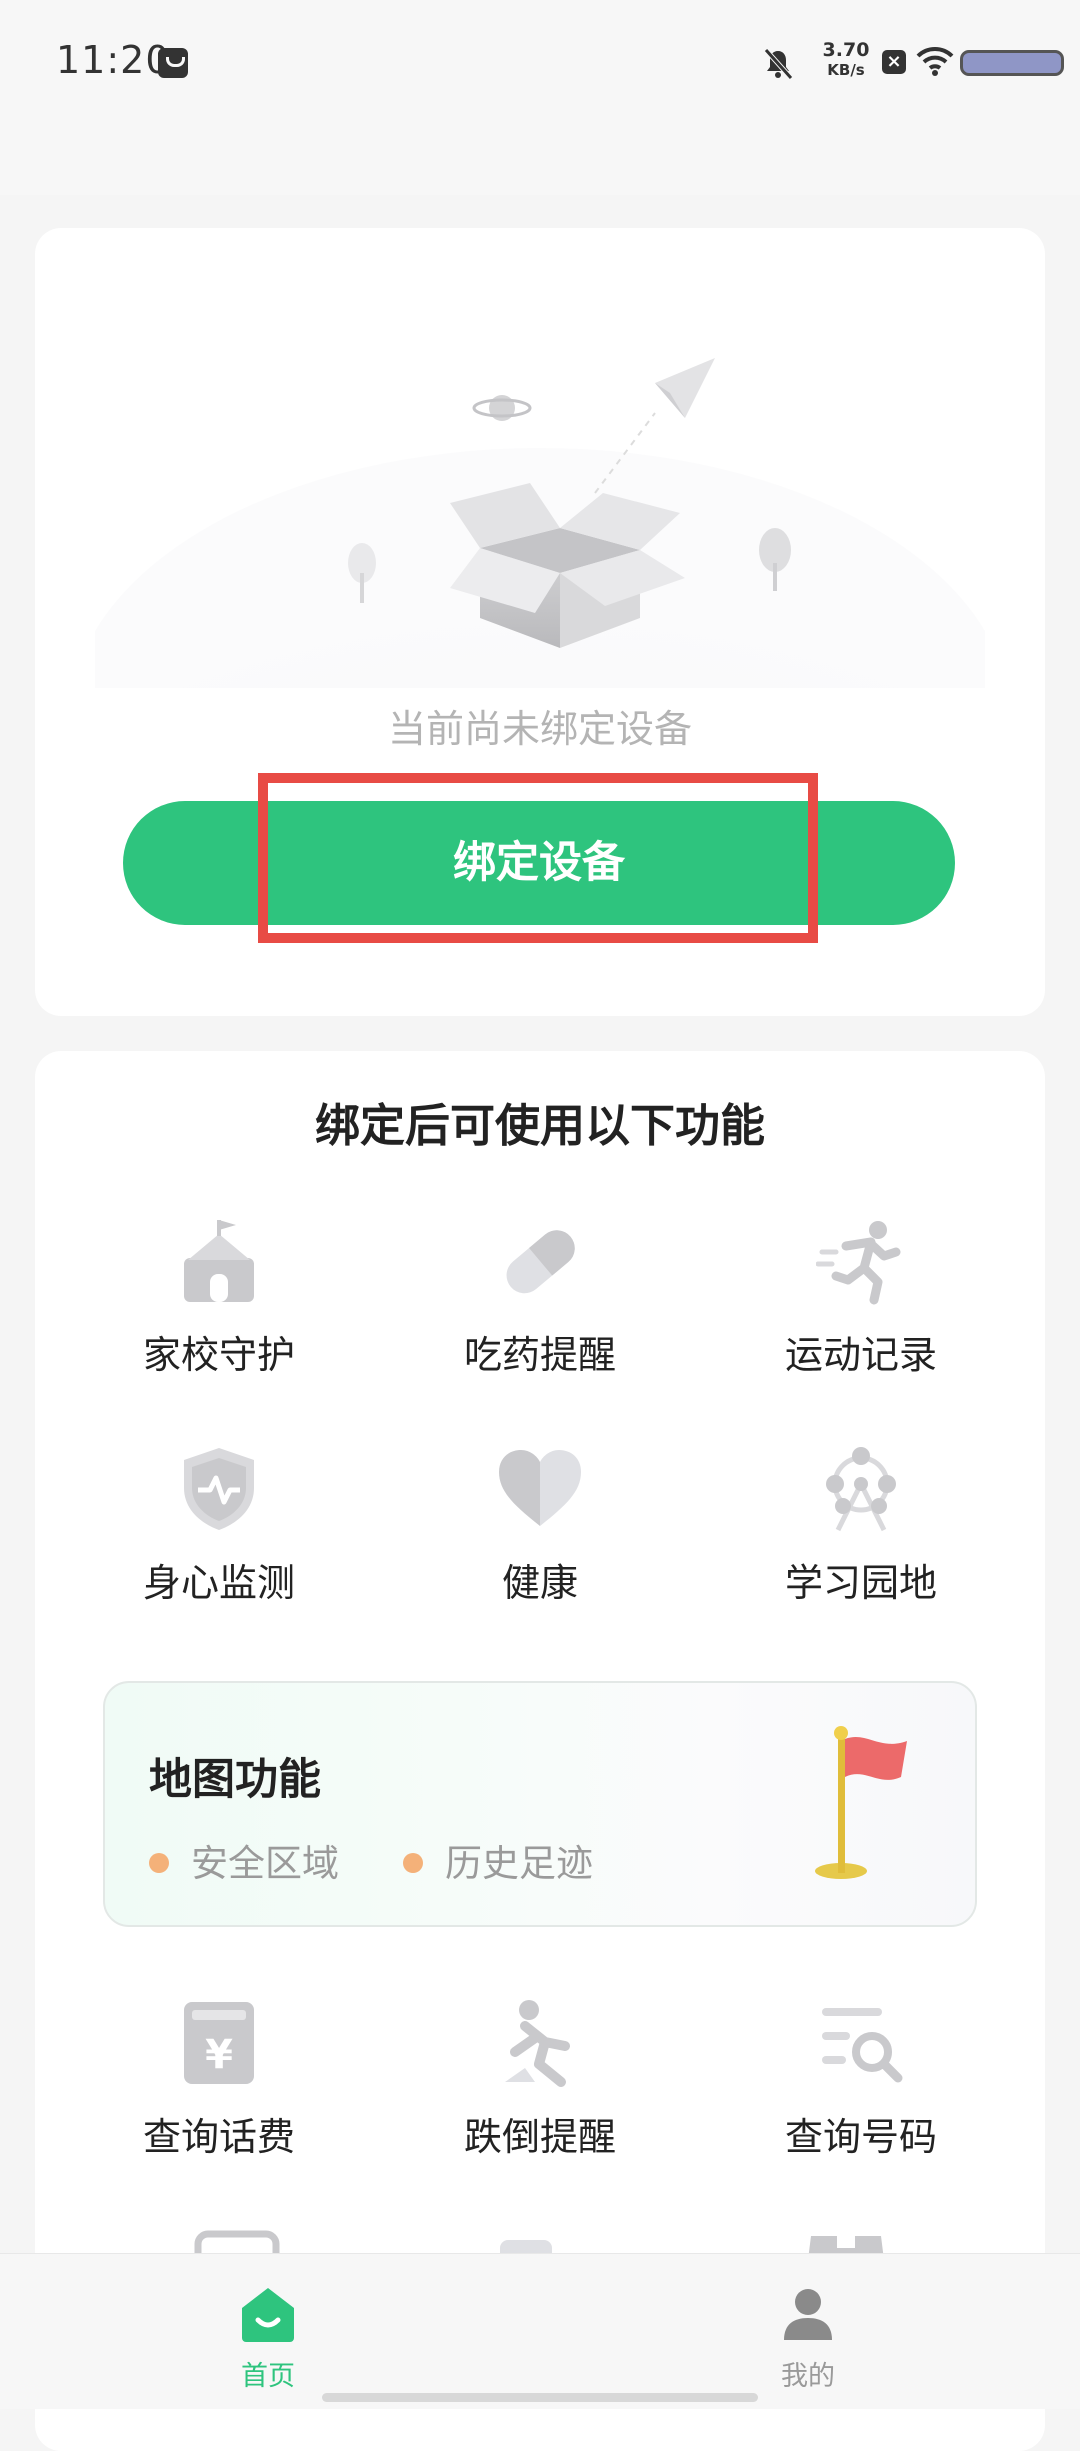  Describe the element at coordinates (860, 2137) in the screenshot. I see `feature-label: 查询号码` at that location.